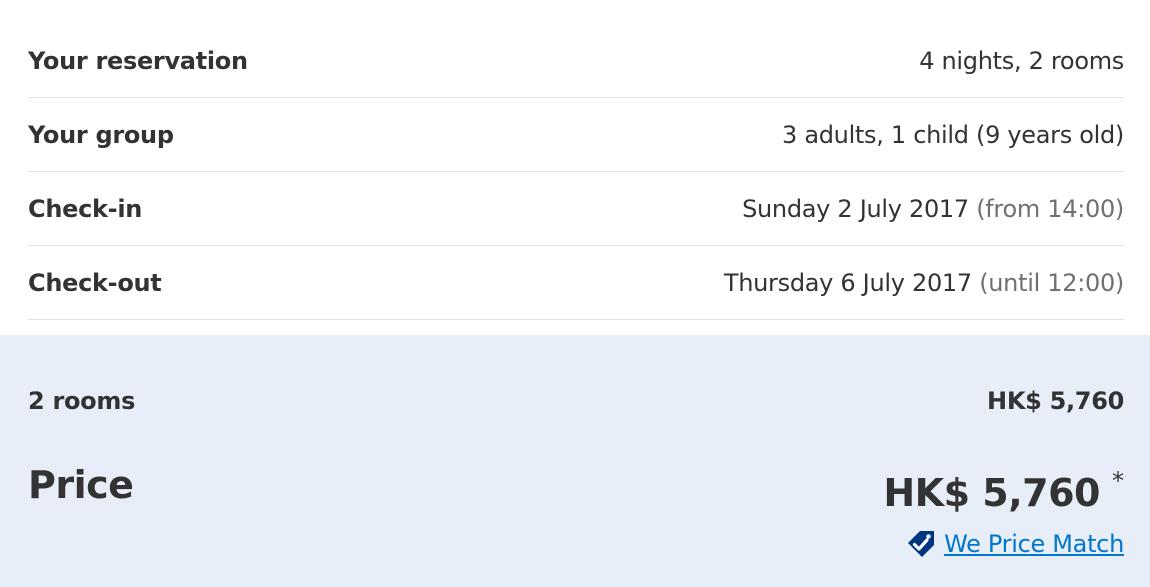 Image resolution: width=1150 pixels, height=587 pixels. Describe the element at coordinates (101, 134) in the screenshot. I see `group-label: Your group` at that location.